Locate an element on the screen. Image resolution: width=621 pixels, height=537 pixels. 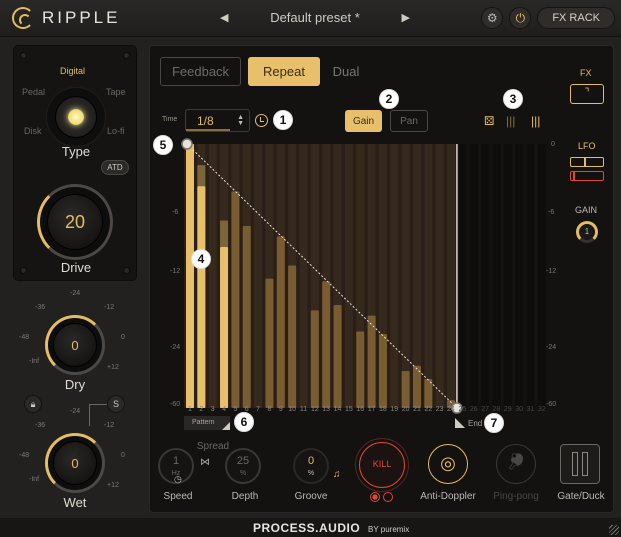
lfo-gain-slider is located at coordinates (587, 162).